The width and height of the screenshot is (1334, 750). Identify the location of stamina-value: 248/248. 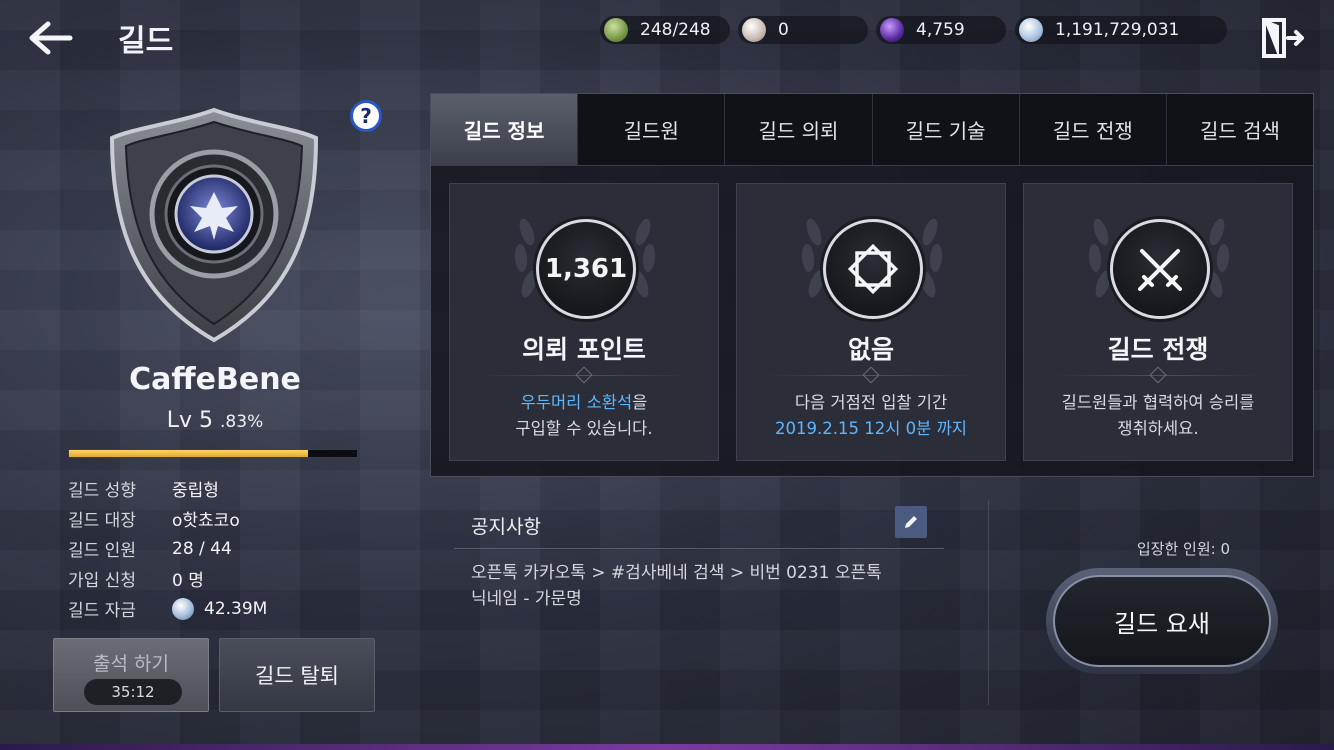
(675, 30).